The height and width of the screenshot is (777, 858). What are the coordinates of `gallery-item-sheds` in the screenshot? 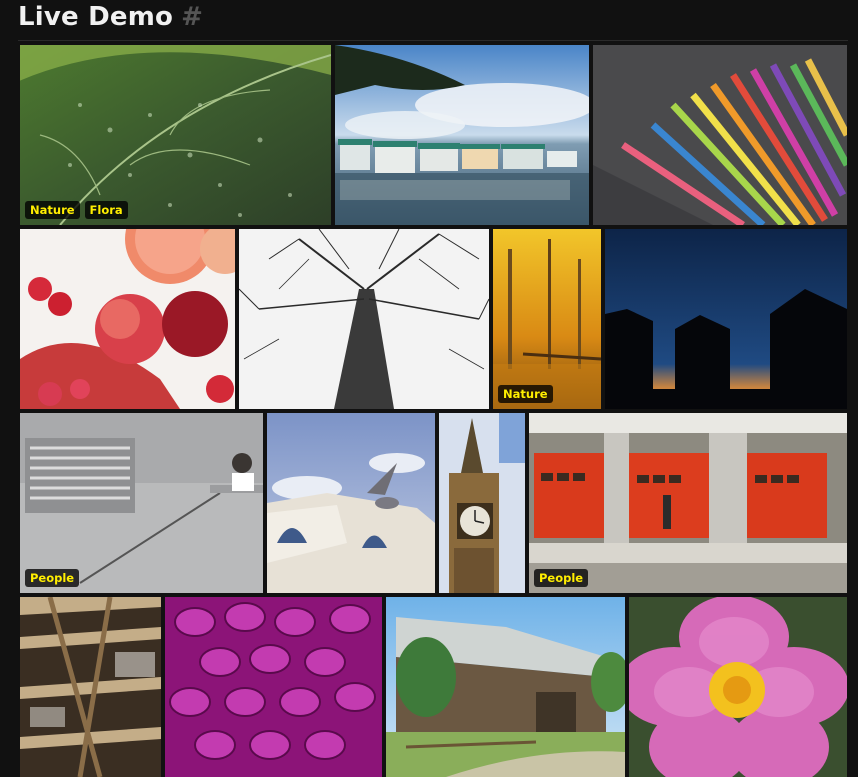 It's located at (726, 319).